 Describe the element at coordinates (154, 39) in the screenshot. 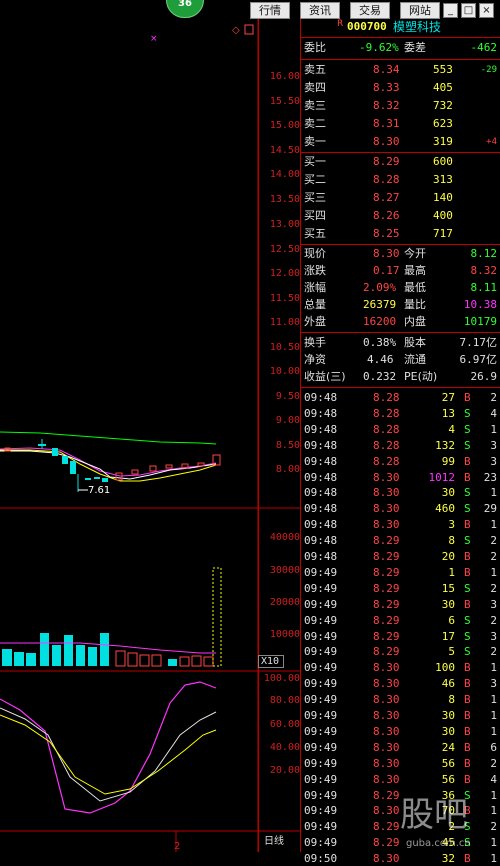

I see `cross-marker: ×` at that location.